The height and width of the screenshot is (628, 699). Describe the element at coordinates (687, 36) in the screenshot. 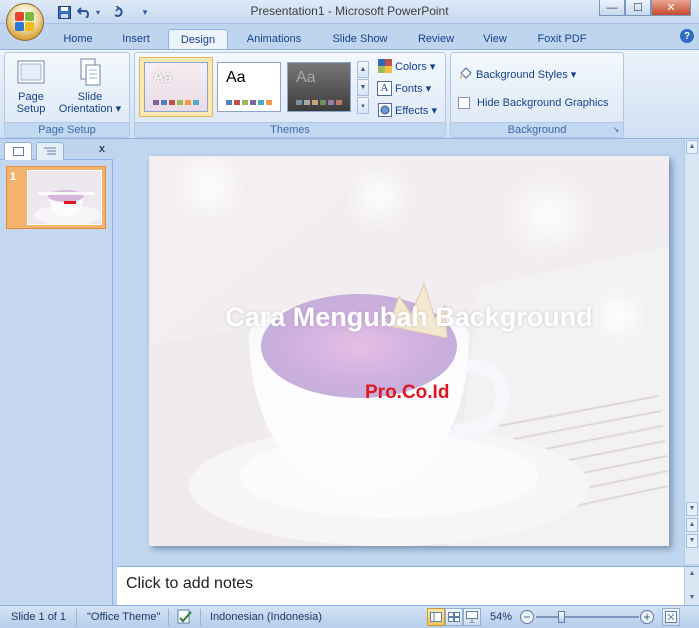

I see `help-icon: ?` at that location.